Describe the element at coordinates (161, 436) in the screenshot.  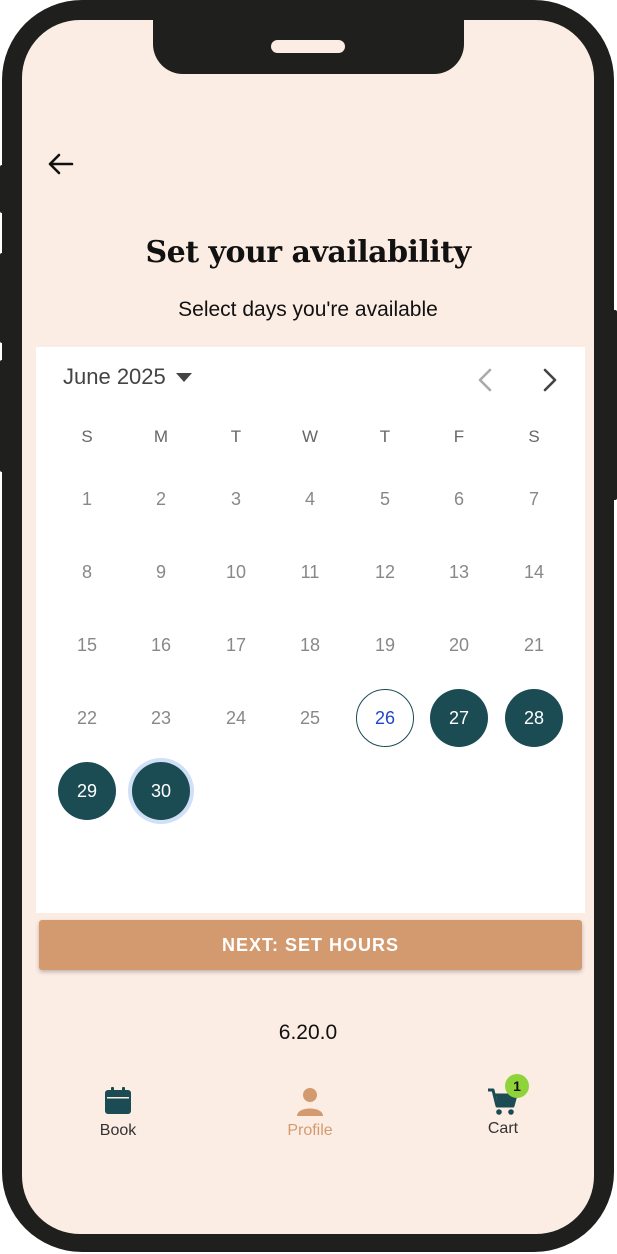
I see `weekday-label: M` at that location.